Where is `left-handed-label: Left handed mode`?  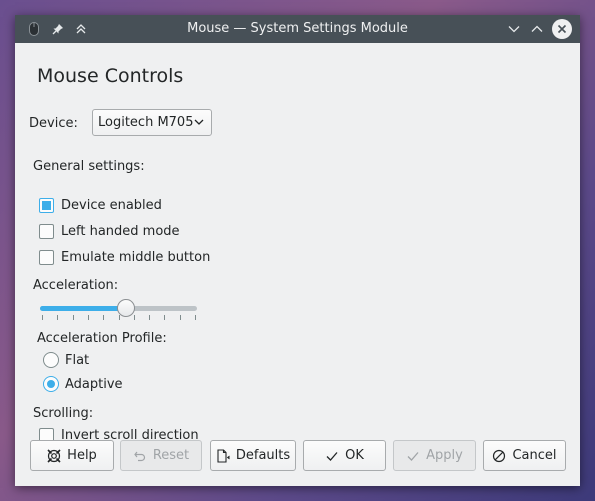
left-handed-label: Left handed mode is located at coordinates (120, 231).